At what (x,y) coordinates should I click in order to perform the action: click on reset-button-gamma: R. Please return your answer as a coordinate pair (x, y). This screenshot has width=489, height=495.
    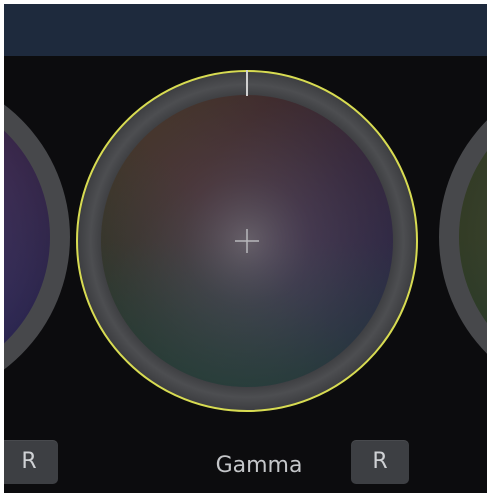
    Looking at the image, I should click on (380, 462).